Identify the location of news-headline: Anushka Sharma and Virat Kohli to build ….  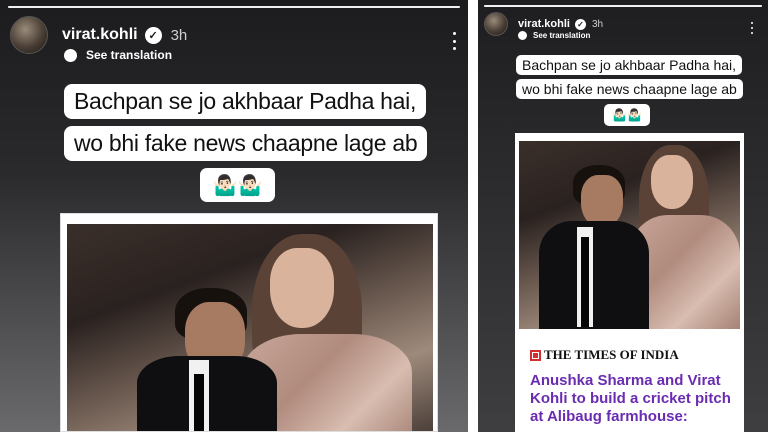
(630, 398).